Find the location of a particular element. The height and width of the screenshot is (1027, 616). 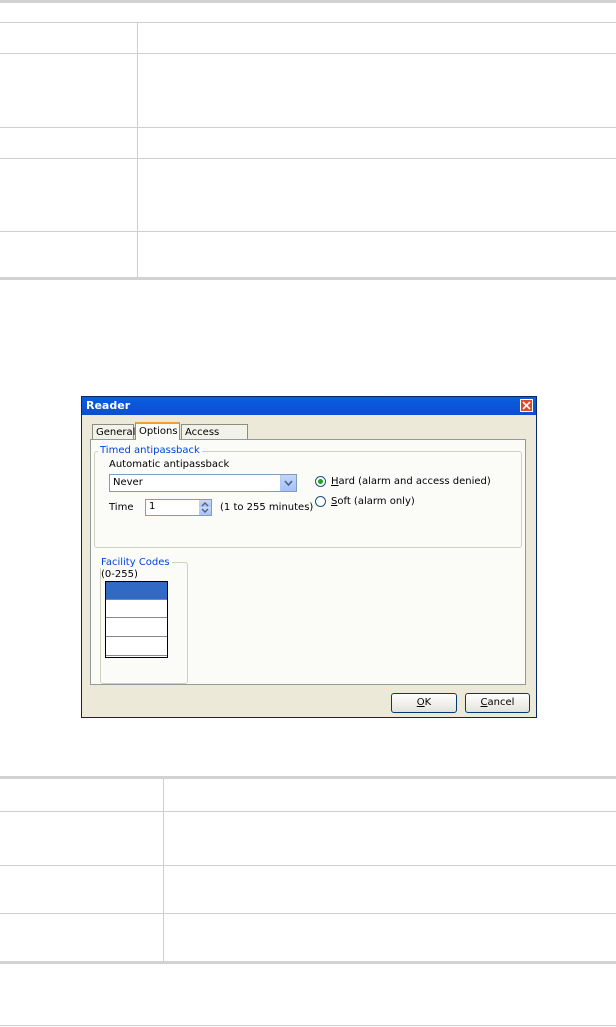

top-rule is located at coordinates (308, 1).